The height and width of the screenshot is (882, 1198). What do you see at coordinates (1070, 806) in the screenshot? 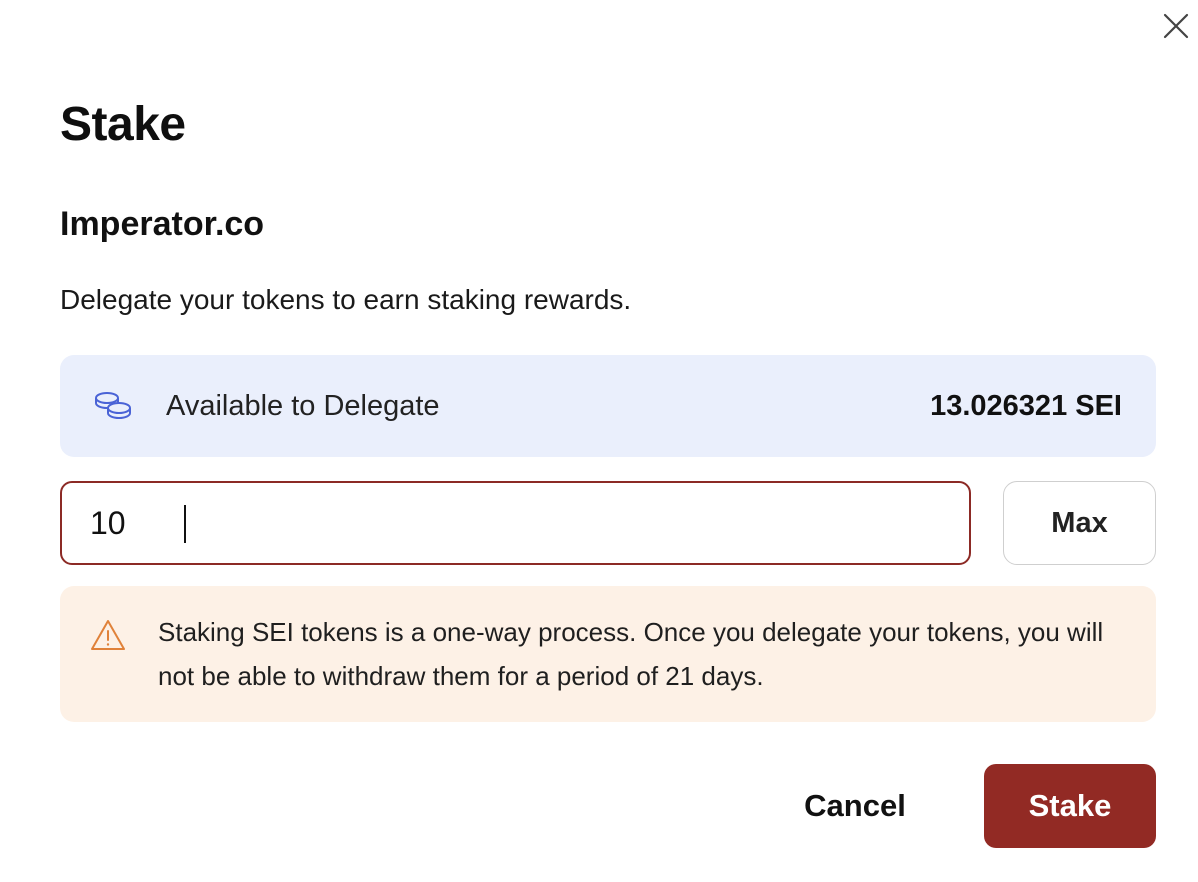
I see `stake-button: Stake` at bounding box center [1070, 806].